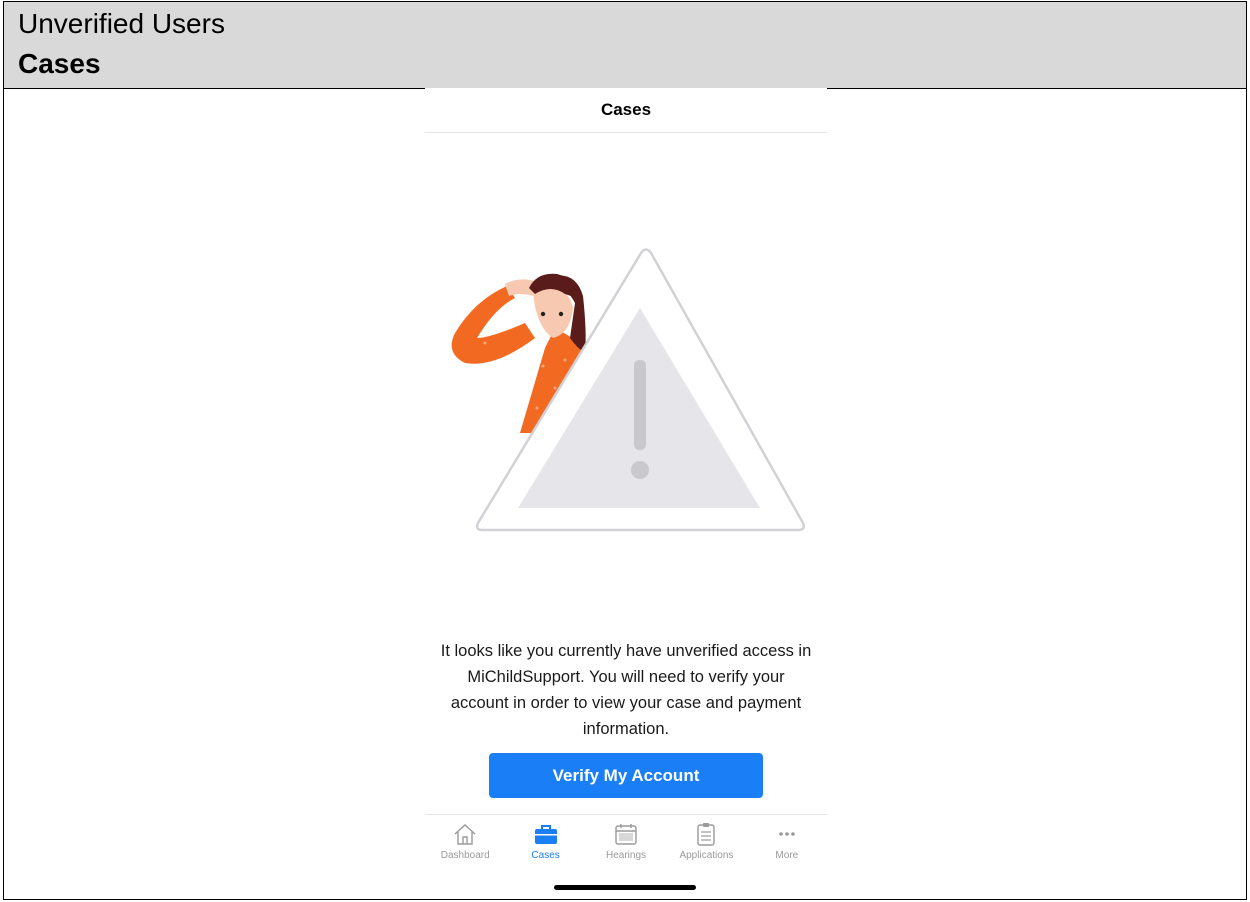 This screenshot has height=902, width=1250. I want to click on section-title: Cases, so click(59, 63).